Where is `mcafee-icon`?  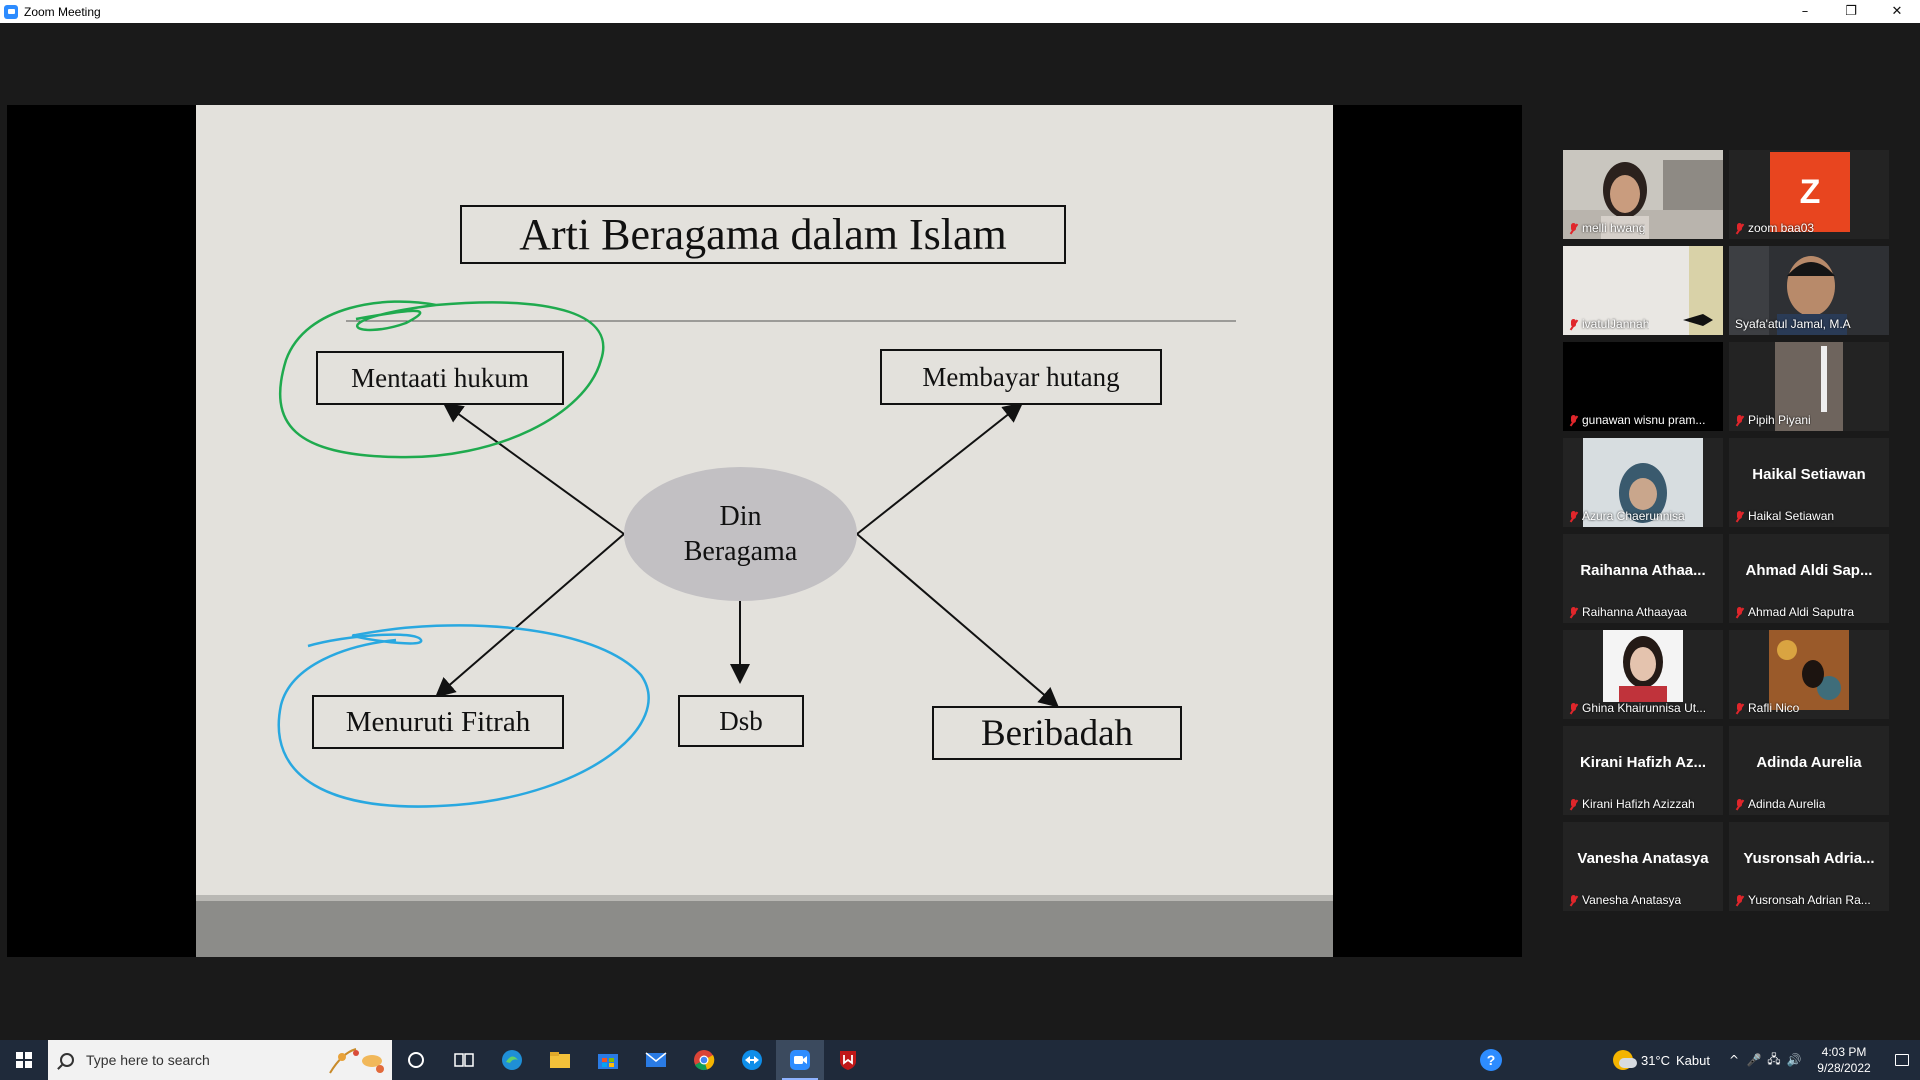
mcafee-icon is located at coordinates (848, 1060).